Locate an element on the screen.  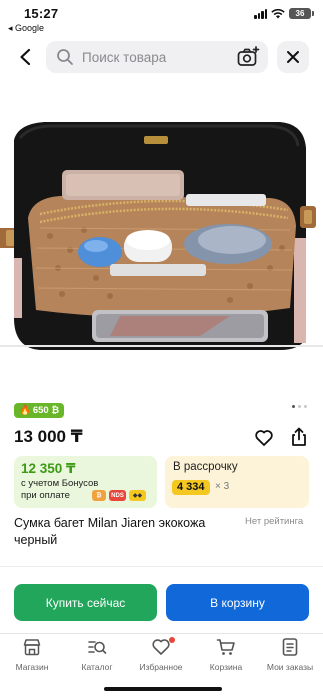
close-icon is located at coordinates (293, 57).